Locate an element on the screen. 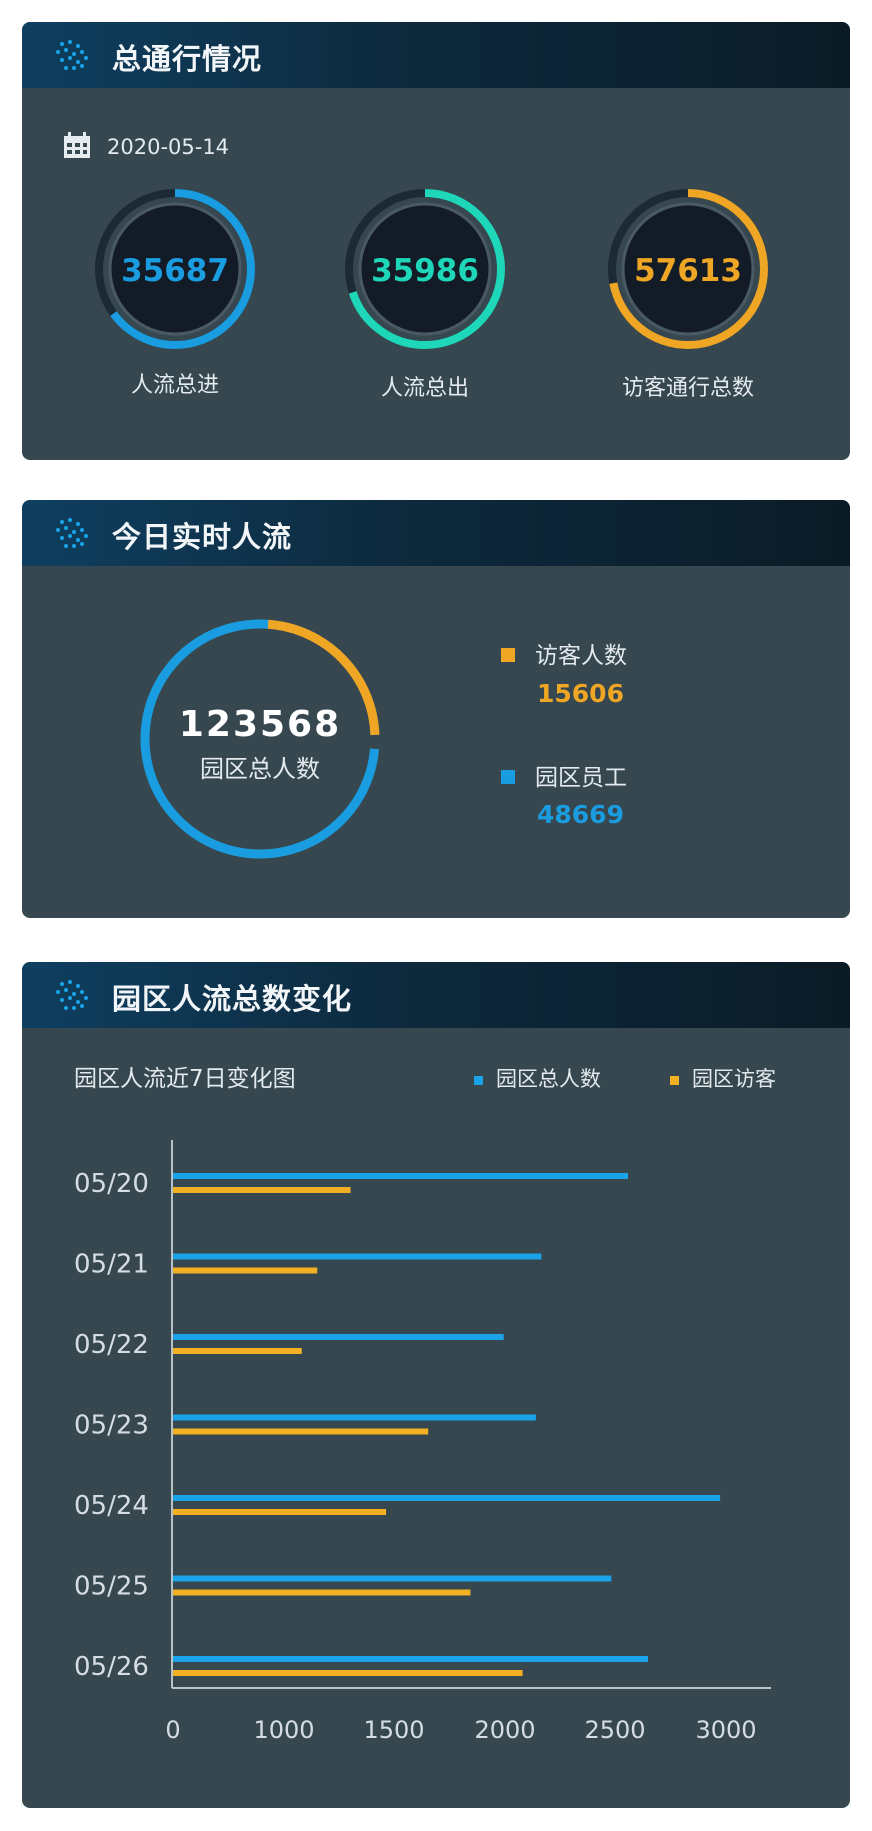 The height and width of the screenshot is (1831, 872). legend-visitors: 访客人数 15606 is located at coordinates (564, 675).